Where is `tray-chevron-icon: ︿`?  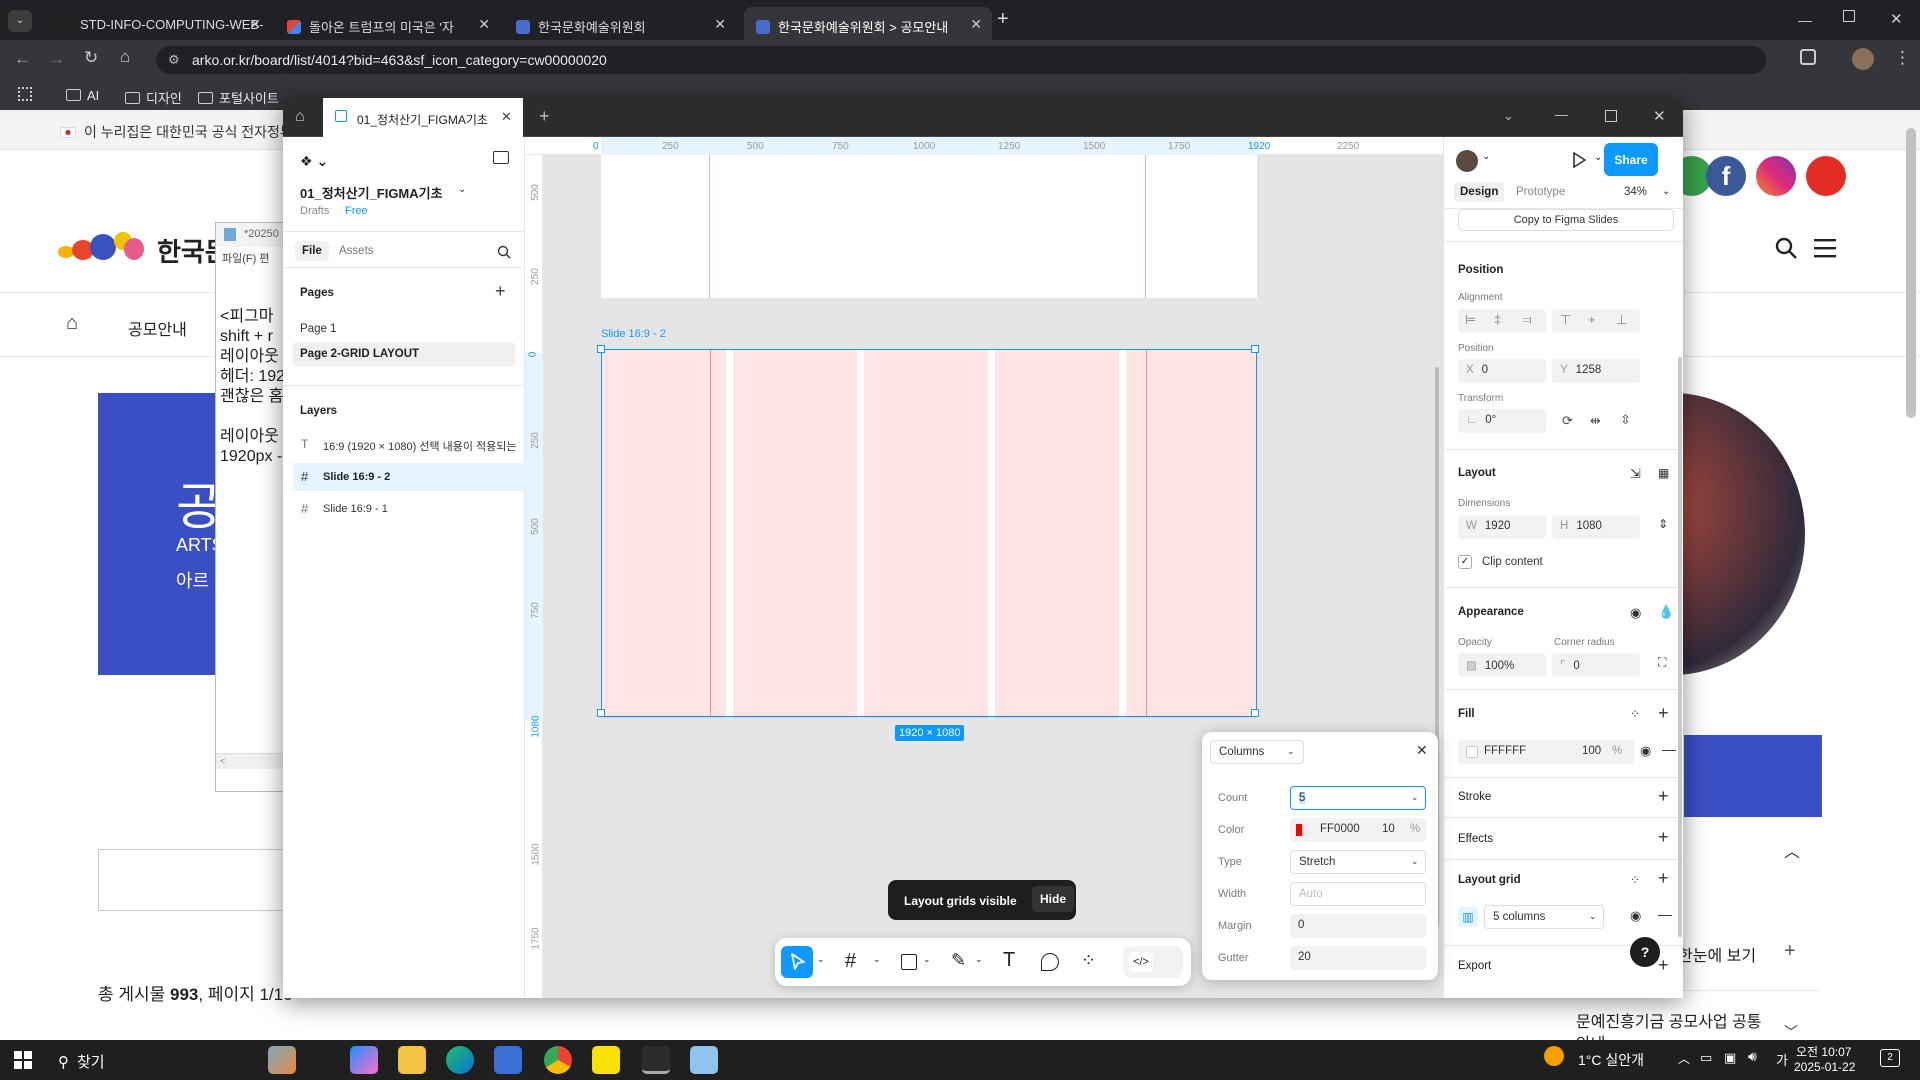
tray-chevron-icon: ︿ is located at coordinates (1684, 1058).